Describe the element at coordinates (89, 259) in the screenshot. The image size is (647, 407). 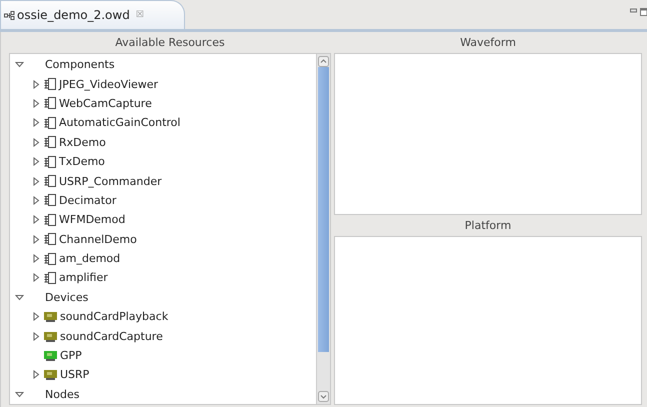
I see `tree-item: am_demod` at that location.